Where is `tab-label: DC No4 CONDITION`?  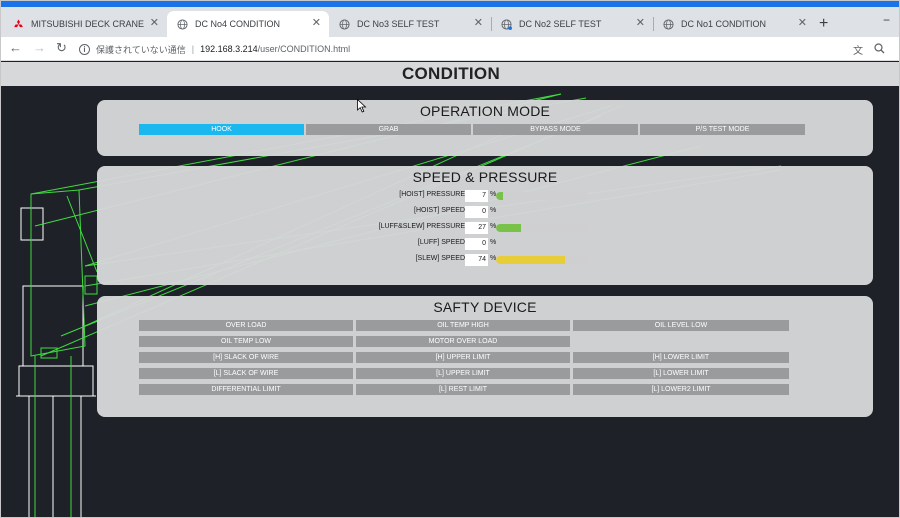
tab-label: DC No4 CONDITION is located at coordinates (238, 24).